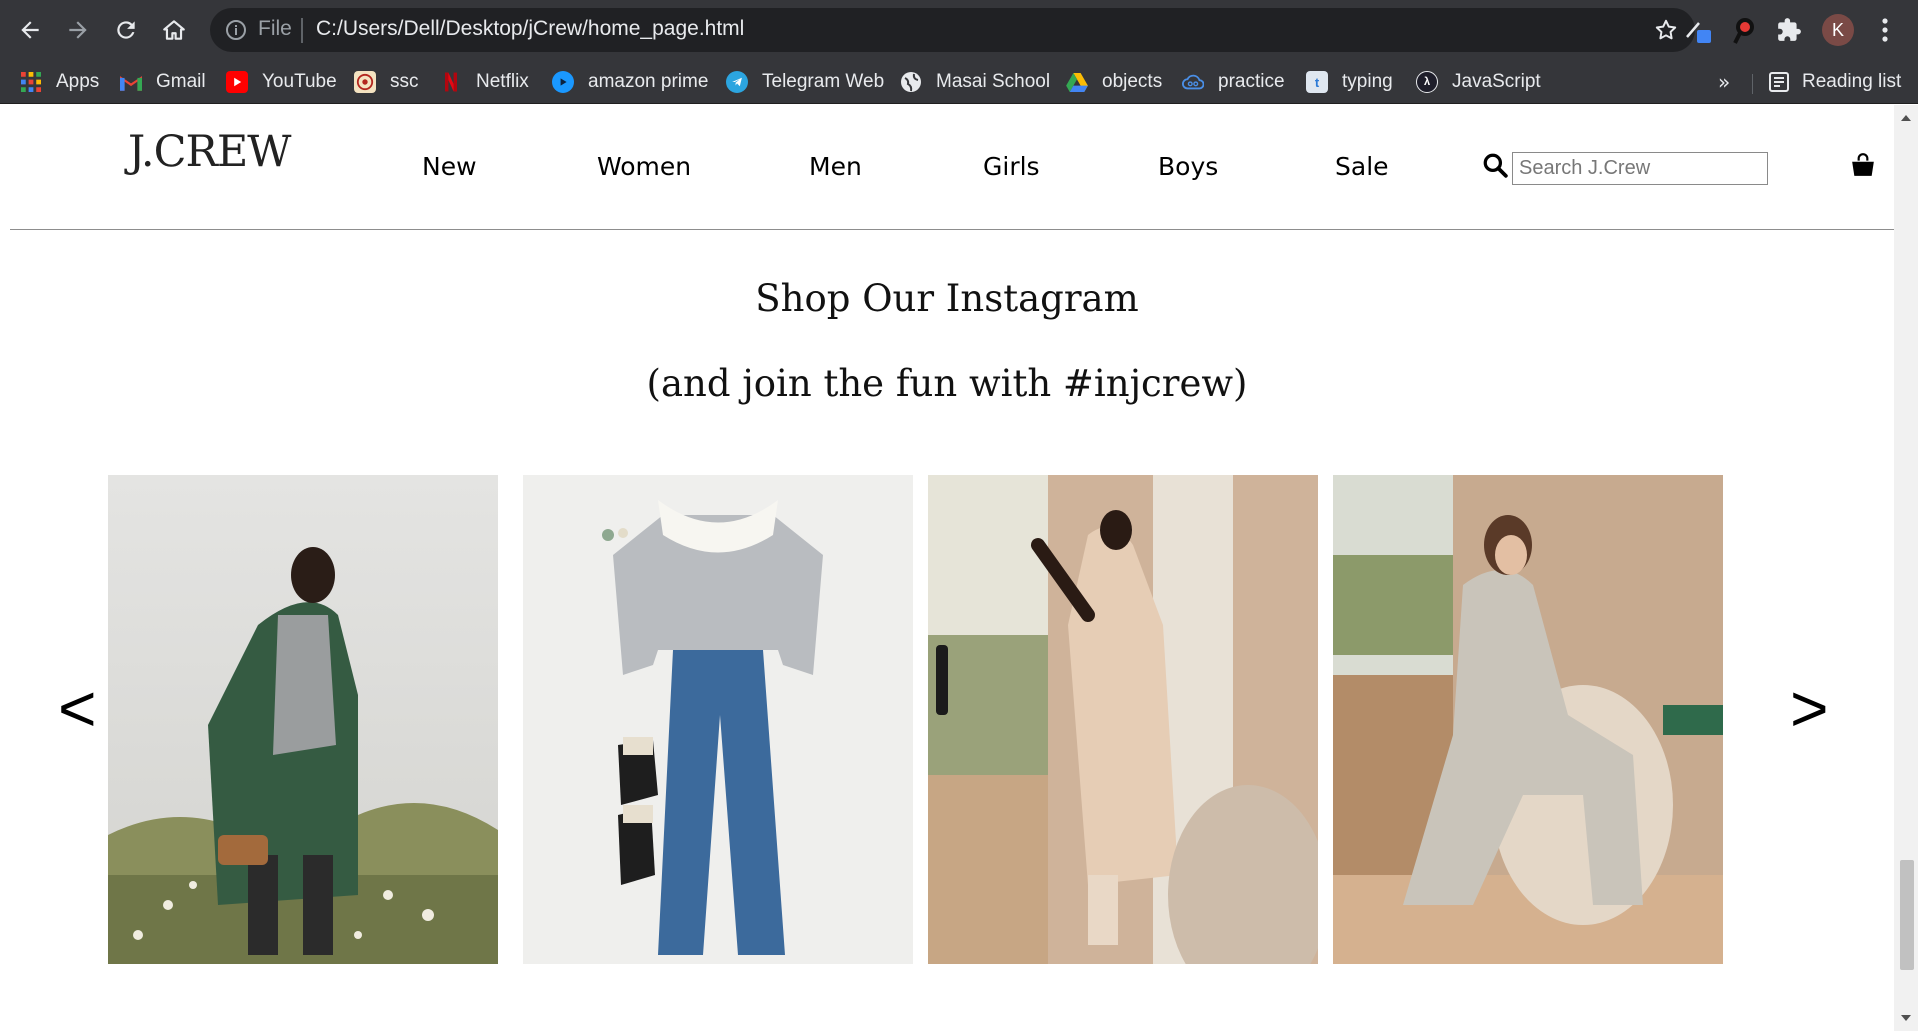 This screenshot has width=1918, height=1031. Describe the element at coordinates (1779, 82) in the screenshot. I see `reading-list-icon` at that location.